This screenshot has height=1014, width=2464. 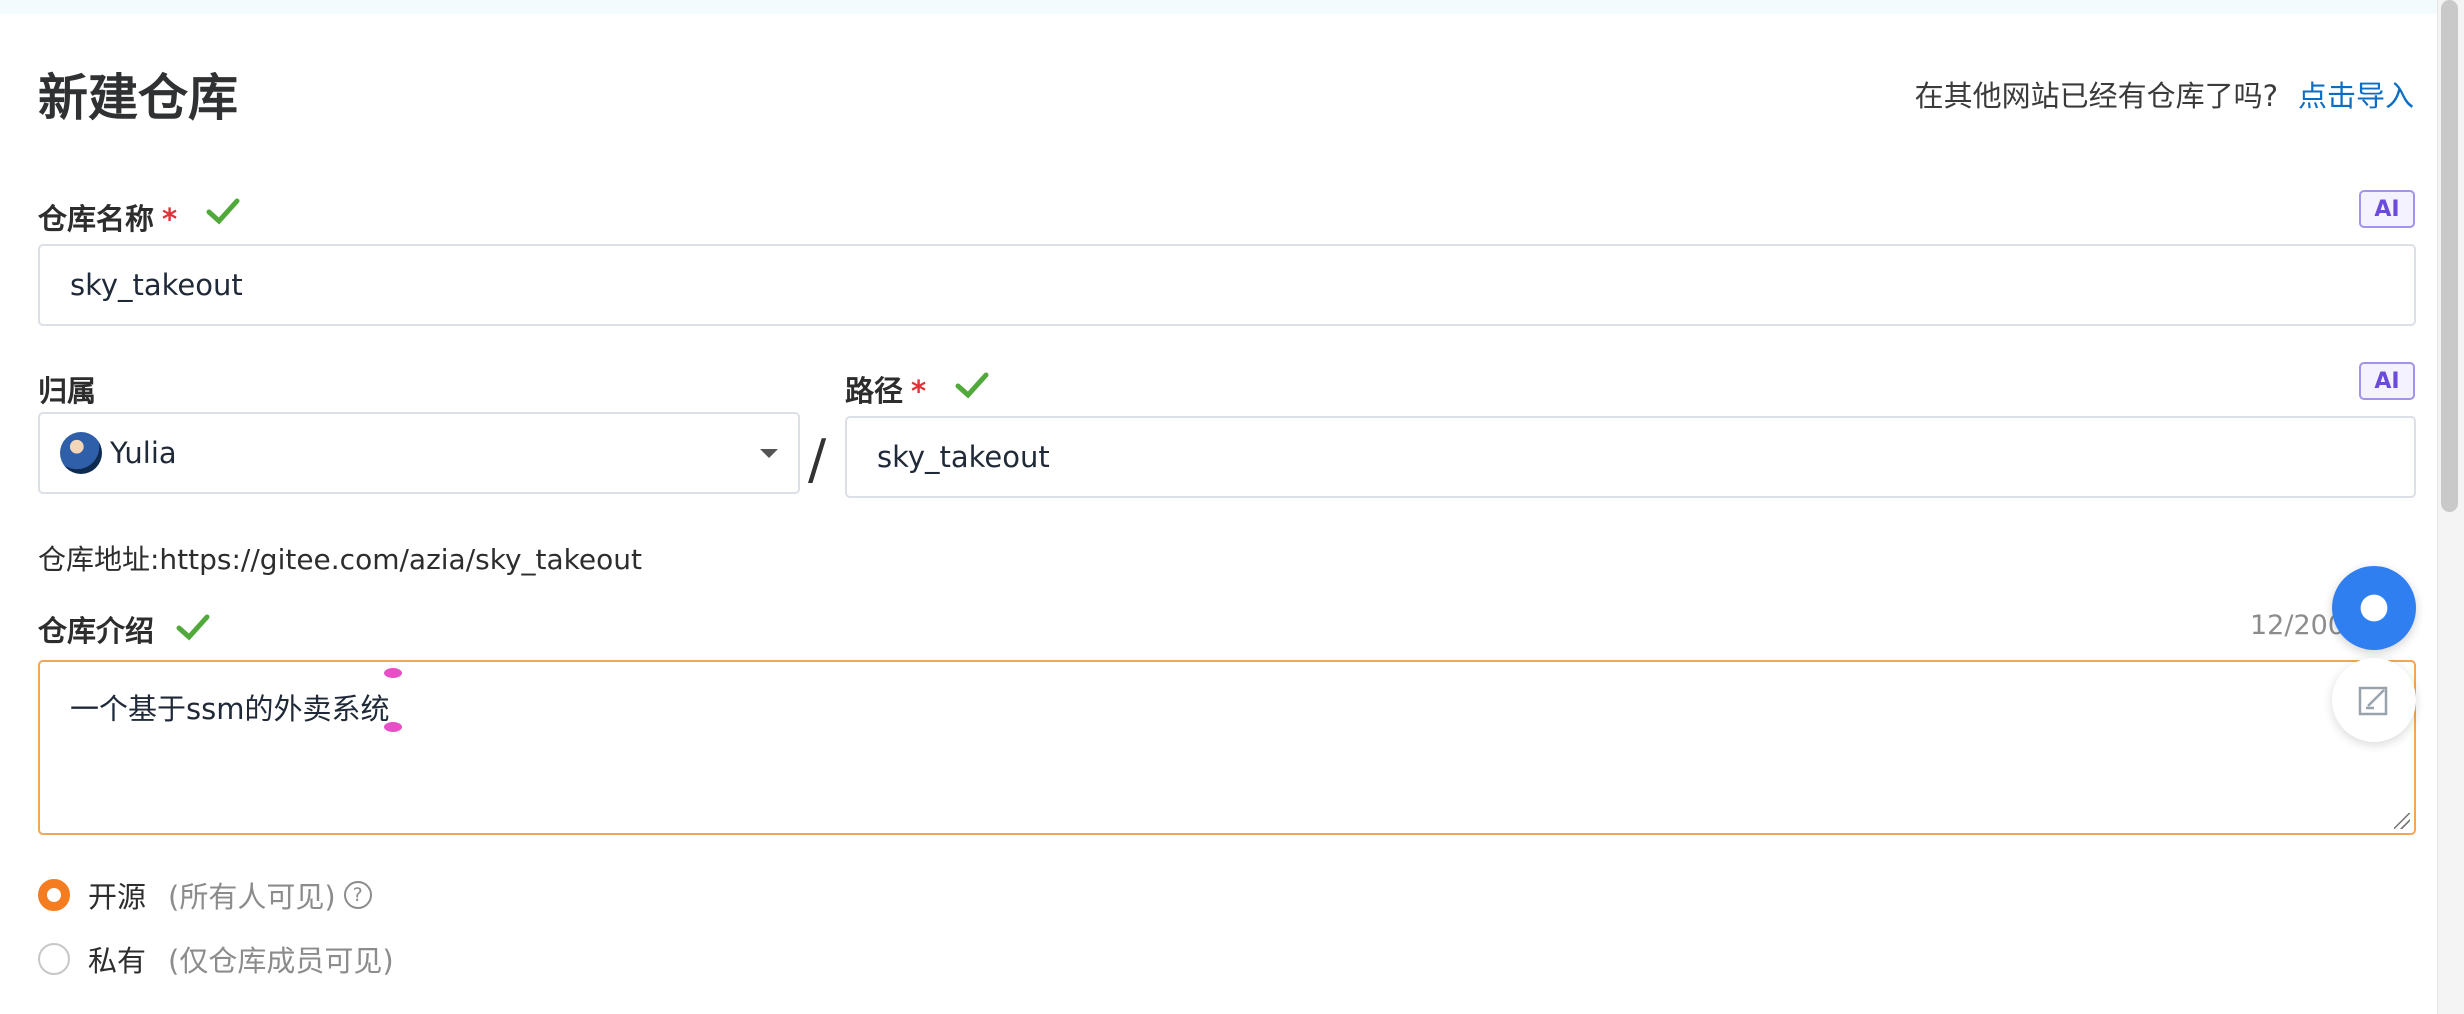 I want to click on visibility-private-option: 私有 (仅仓库成员可见), so click(x=216, y=959).